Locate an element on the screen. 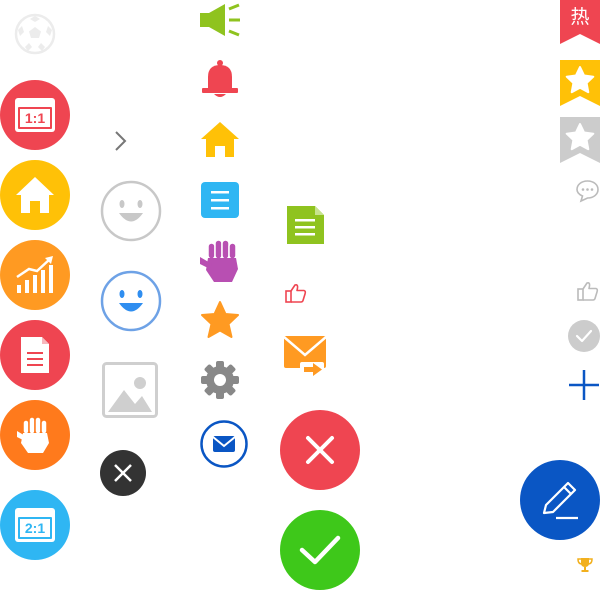  chevron-right-icon is located at coordinates (120, 141).